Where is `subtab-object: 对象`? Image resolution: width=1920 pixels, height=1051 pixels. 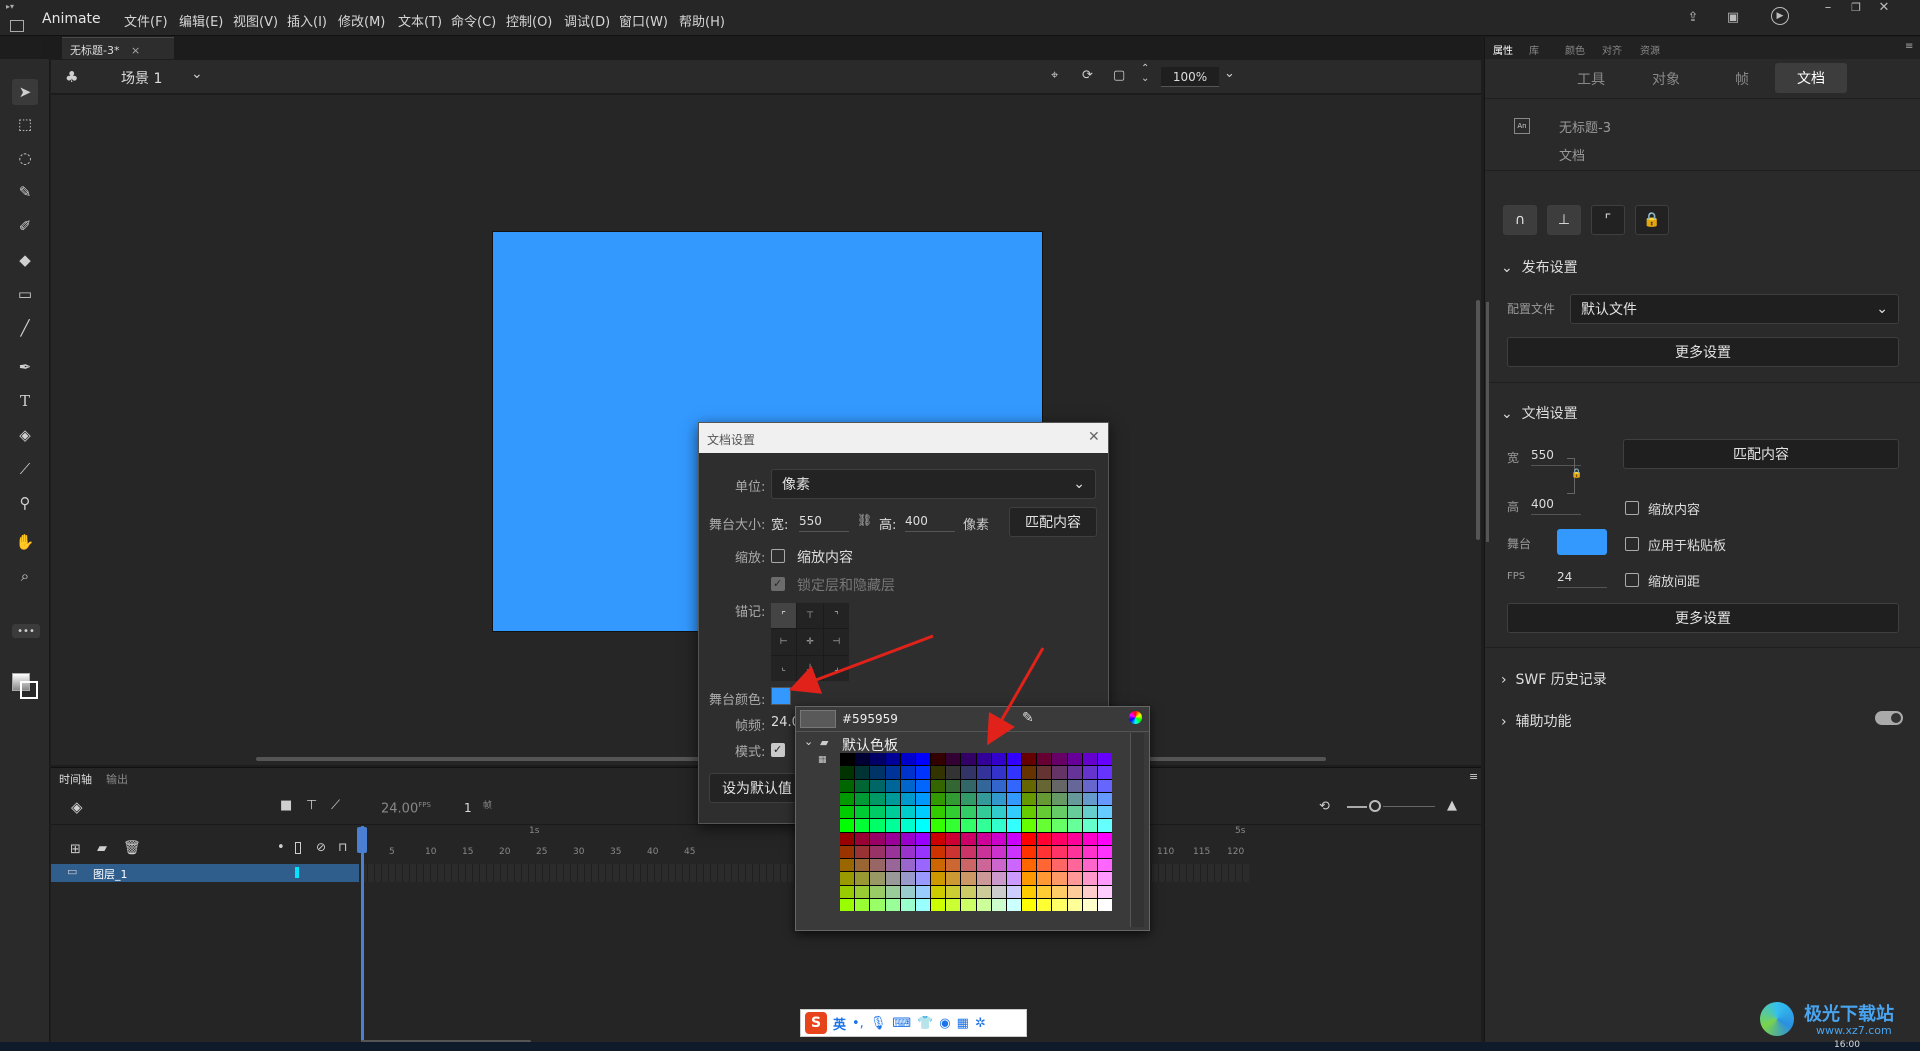 subtab-object: 对象 is located at coordinates (1666, 79).